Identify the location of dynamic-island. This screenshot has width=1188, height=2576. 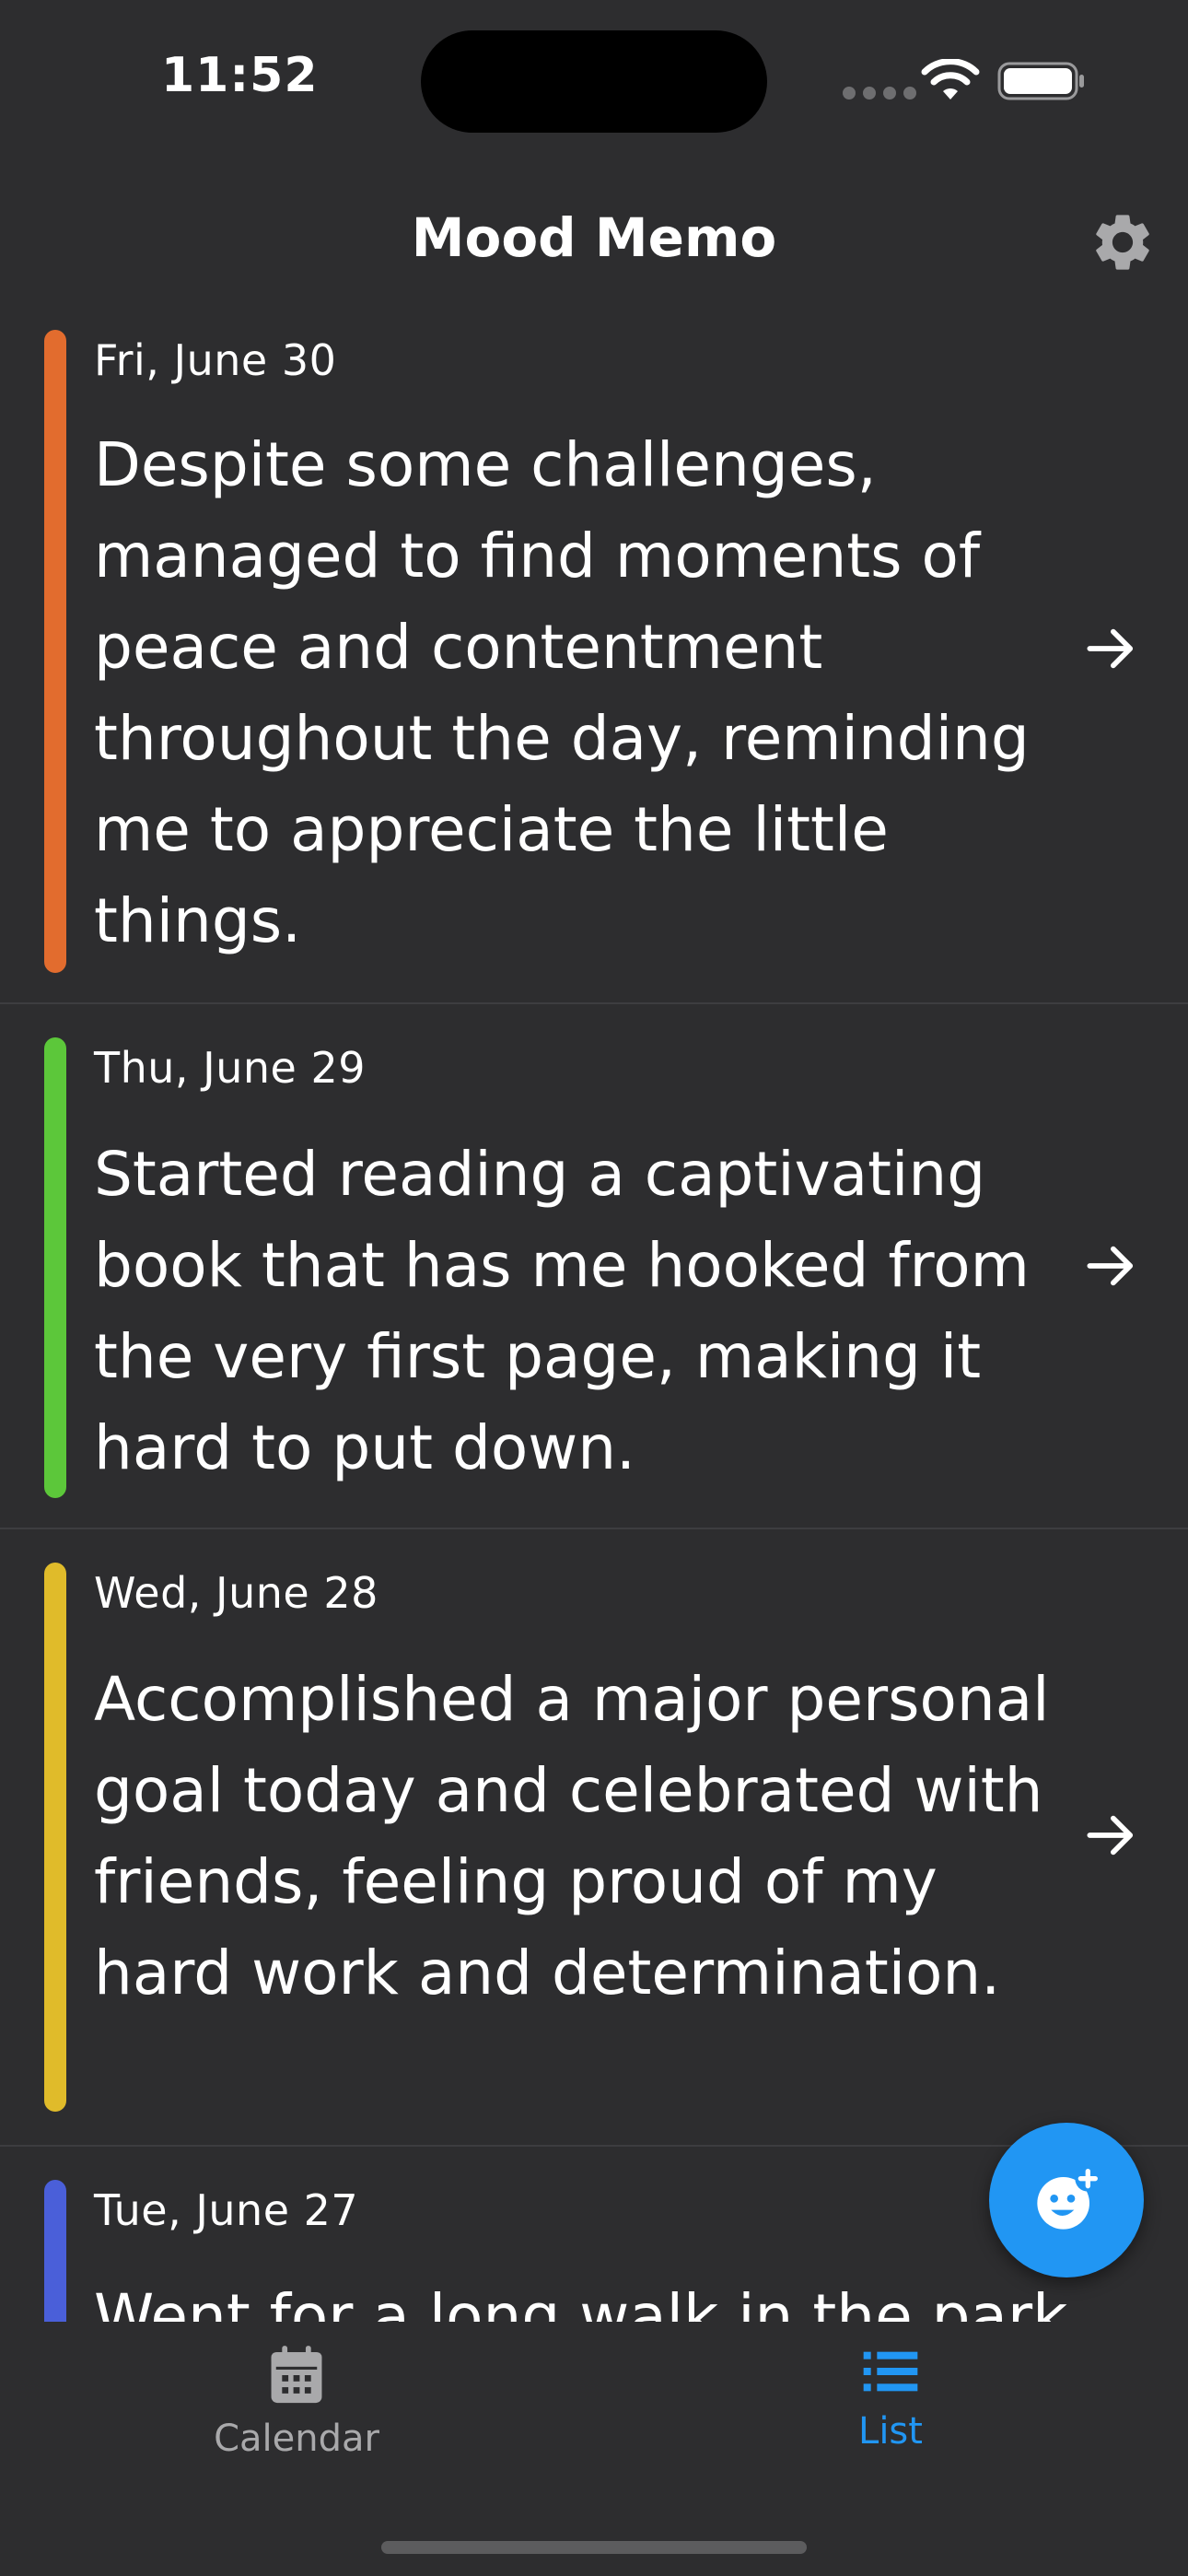
(594, 81).